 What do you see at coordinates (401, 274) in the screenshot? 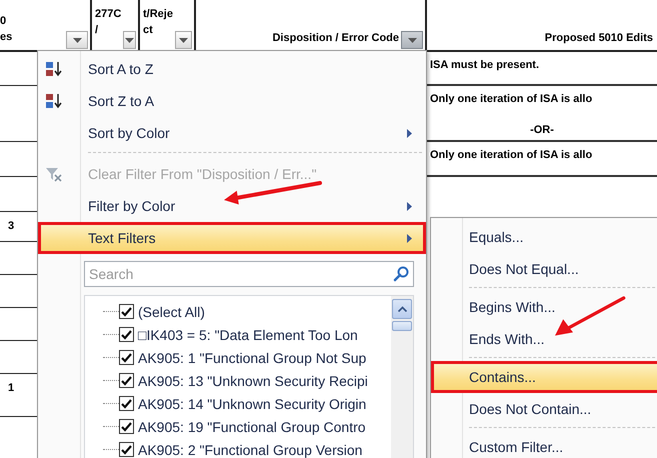
I see `search-icon` at bounding box center [401, 274].